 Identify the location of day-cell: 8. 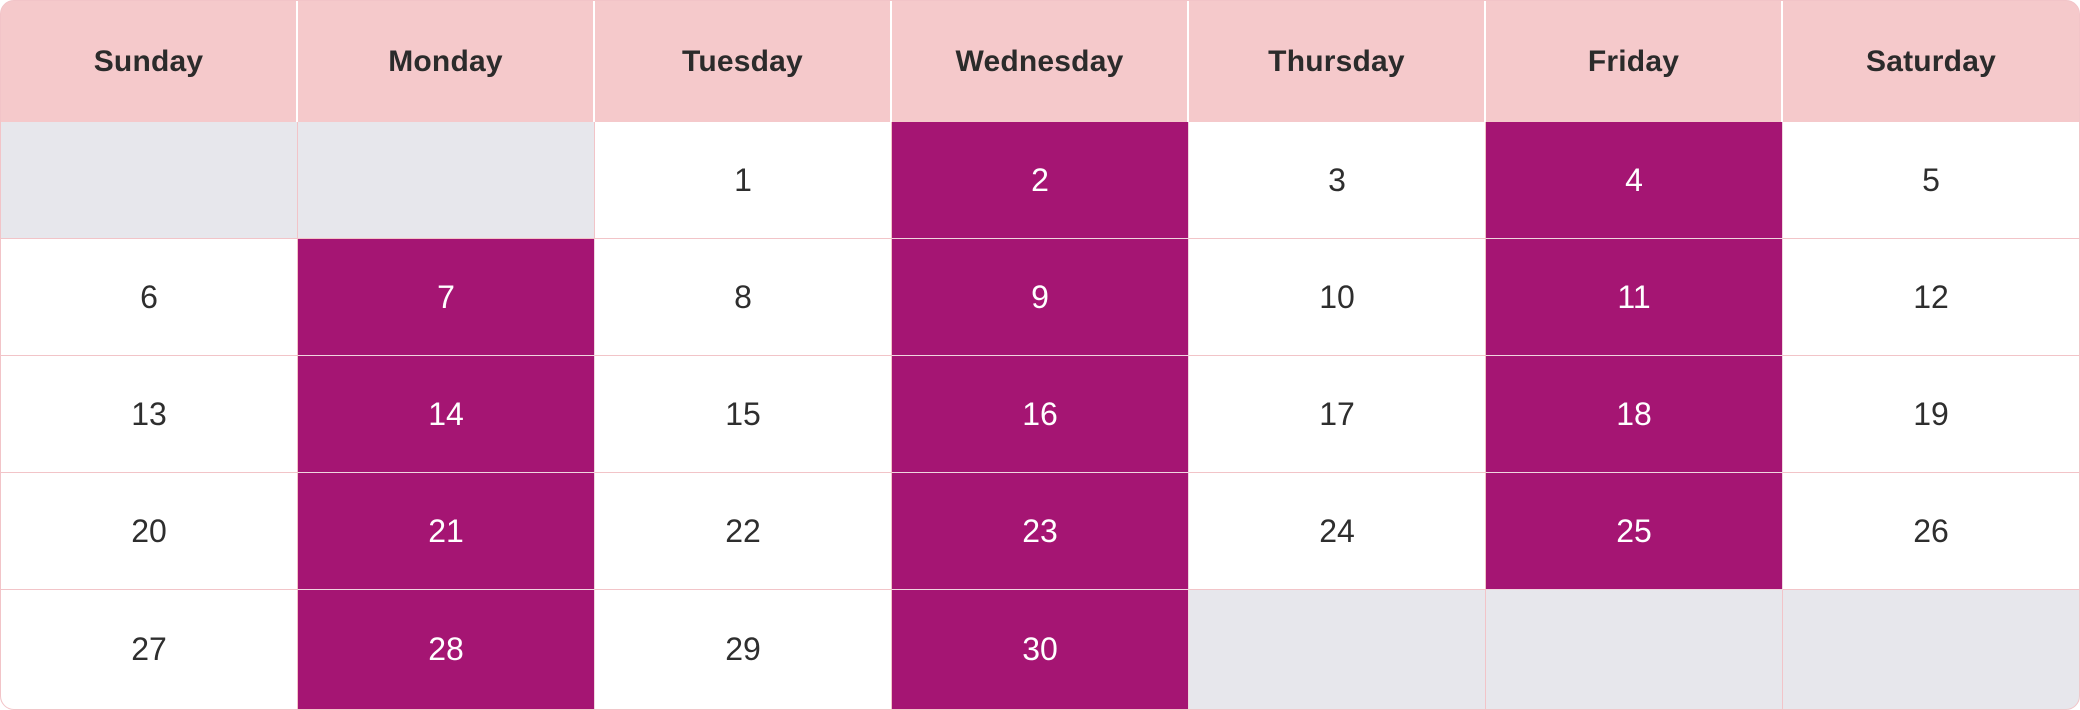
(743, 297).